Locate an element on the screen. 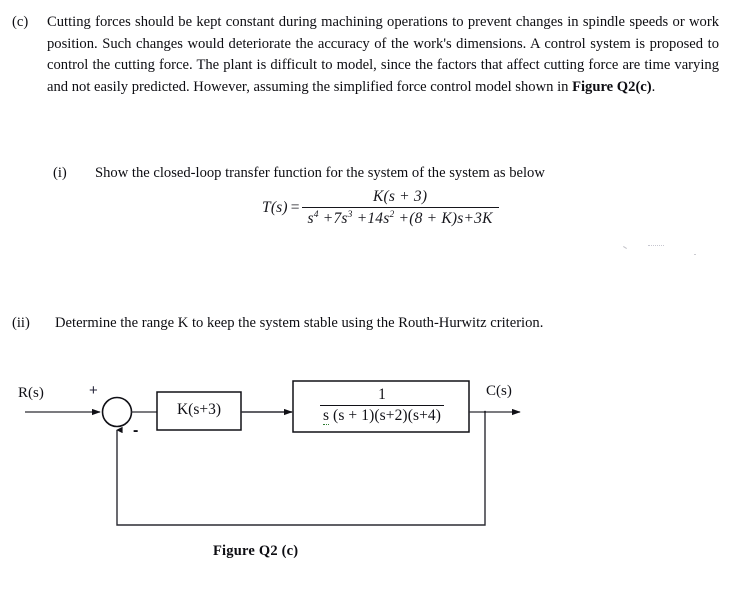 The width and height of the screenshot is (736, 600). equation-equals-sign: = is located at coordinates (295, 207).